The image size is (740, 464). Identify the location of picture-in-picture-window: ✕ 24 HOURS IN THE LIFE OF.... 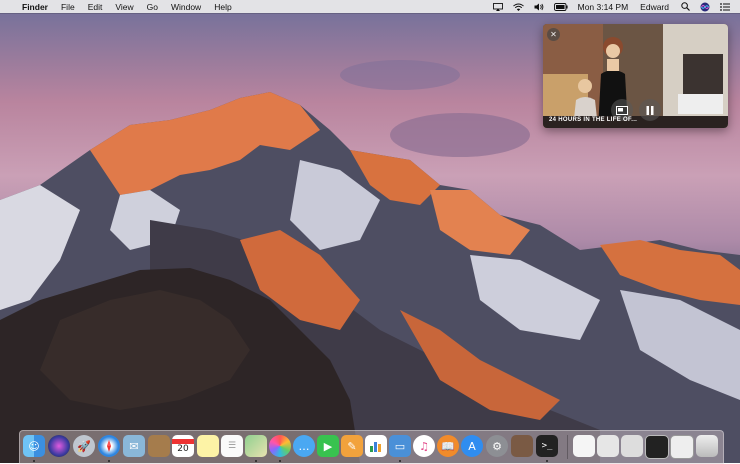
(635, 76).